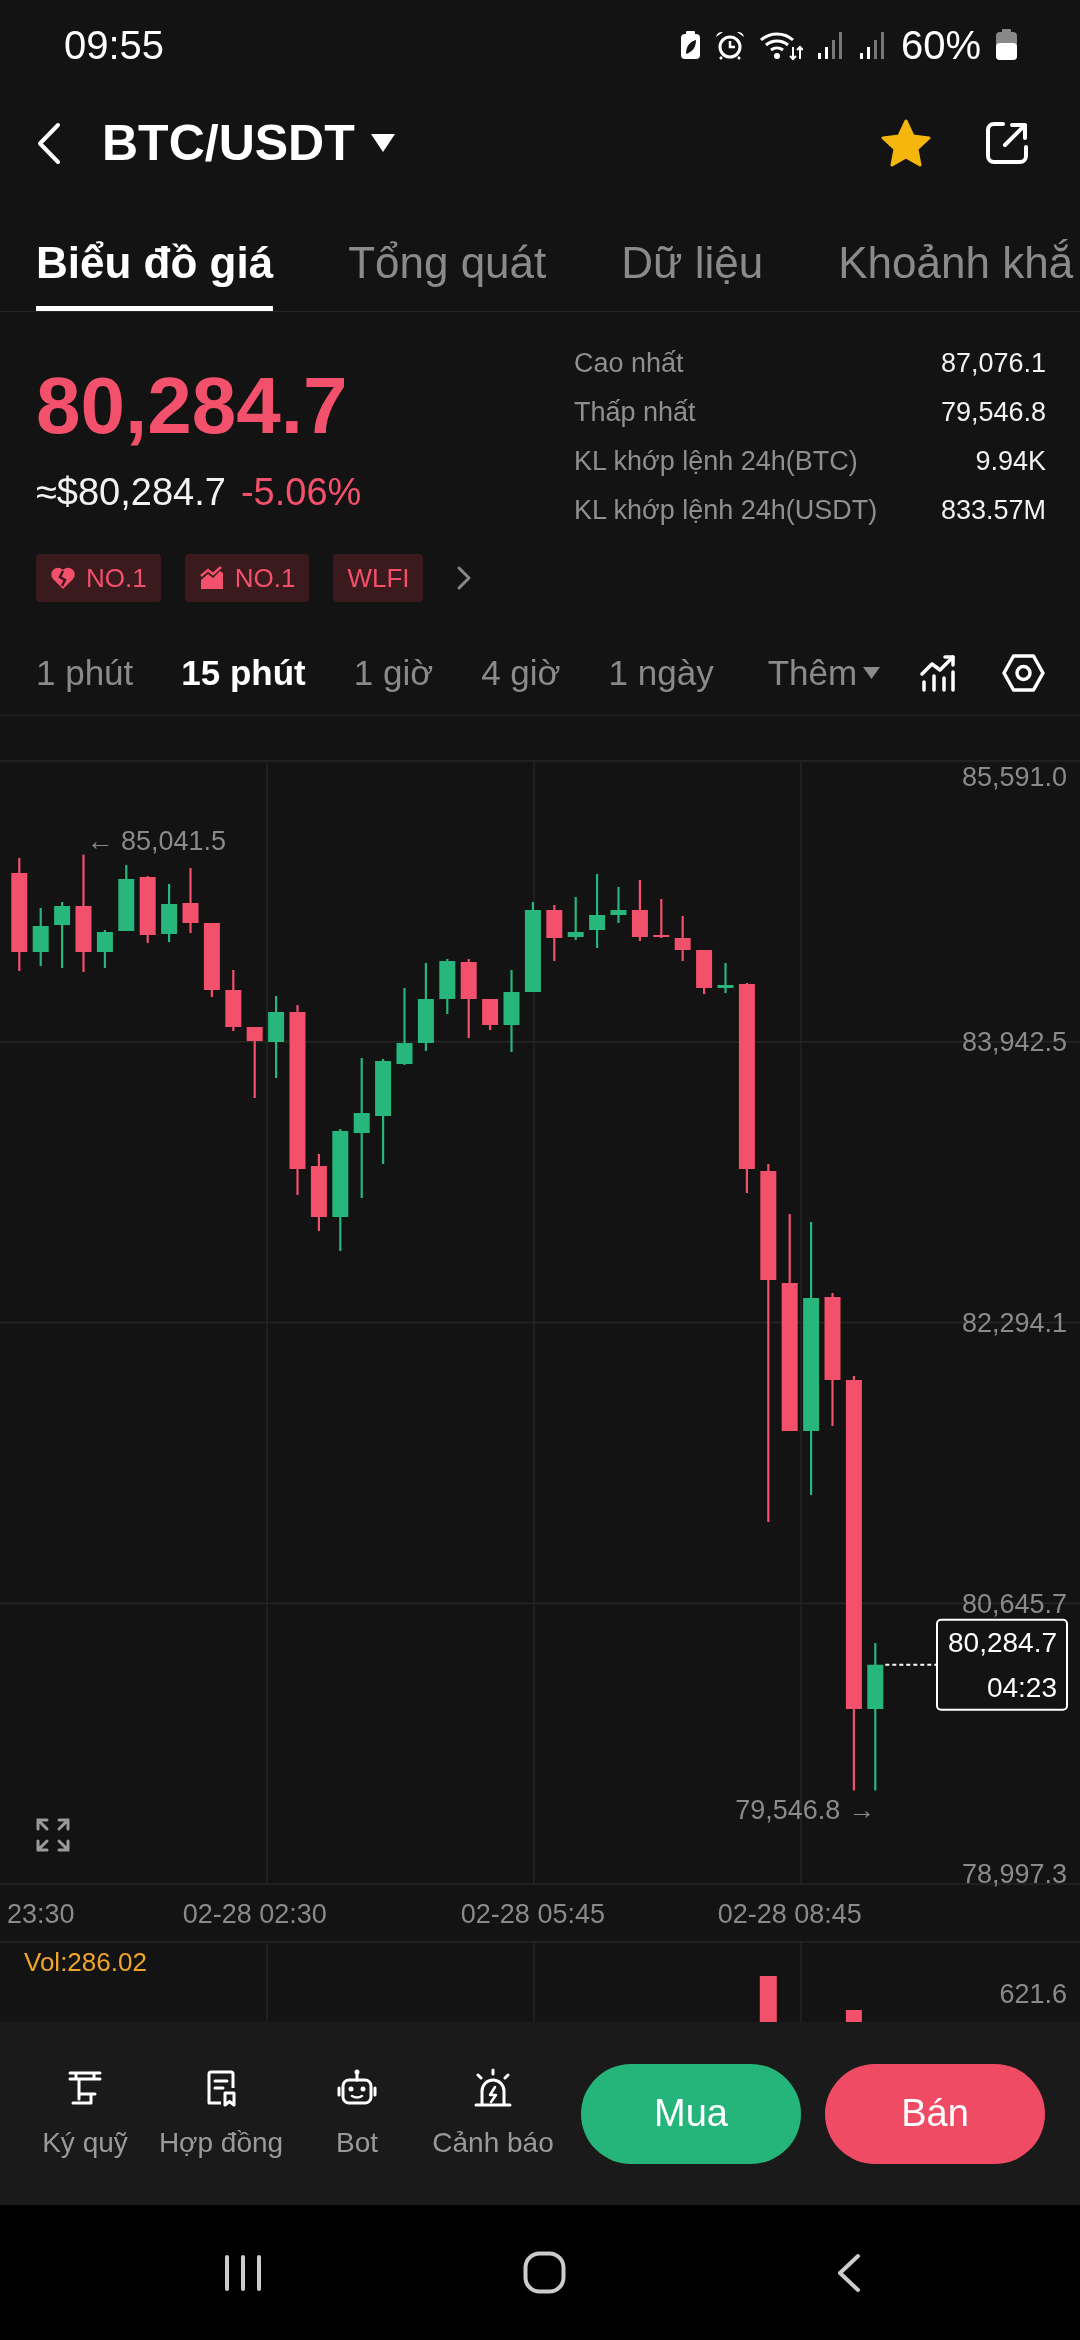 The image size is (1080, 2340). Describe the element at coordinates (131, 492) in the screenshot. I see `fiat-price: ≈$80,284.7` at that location.